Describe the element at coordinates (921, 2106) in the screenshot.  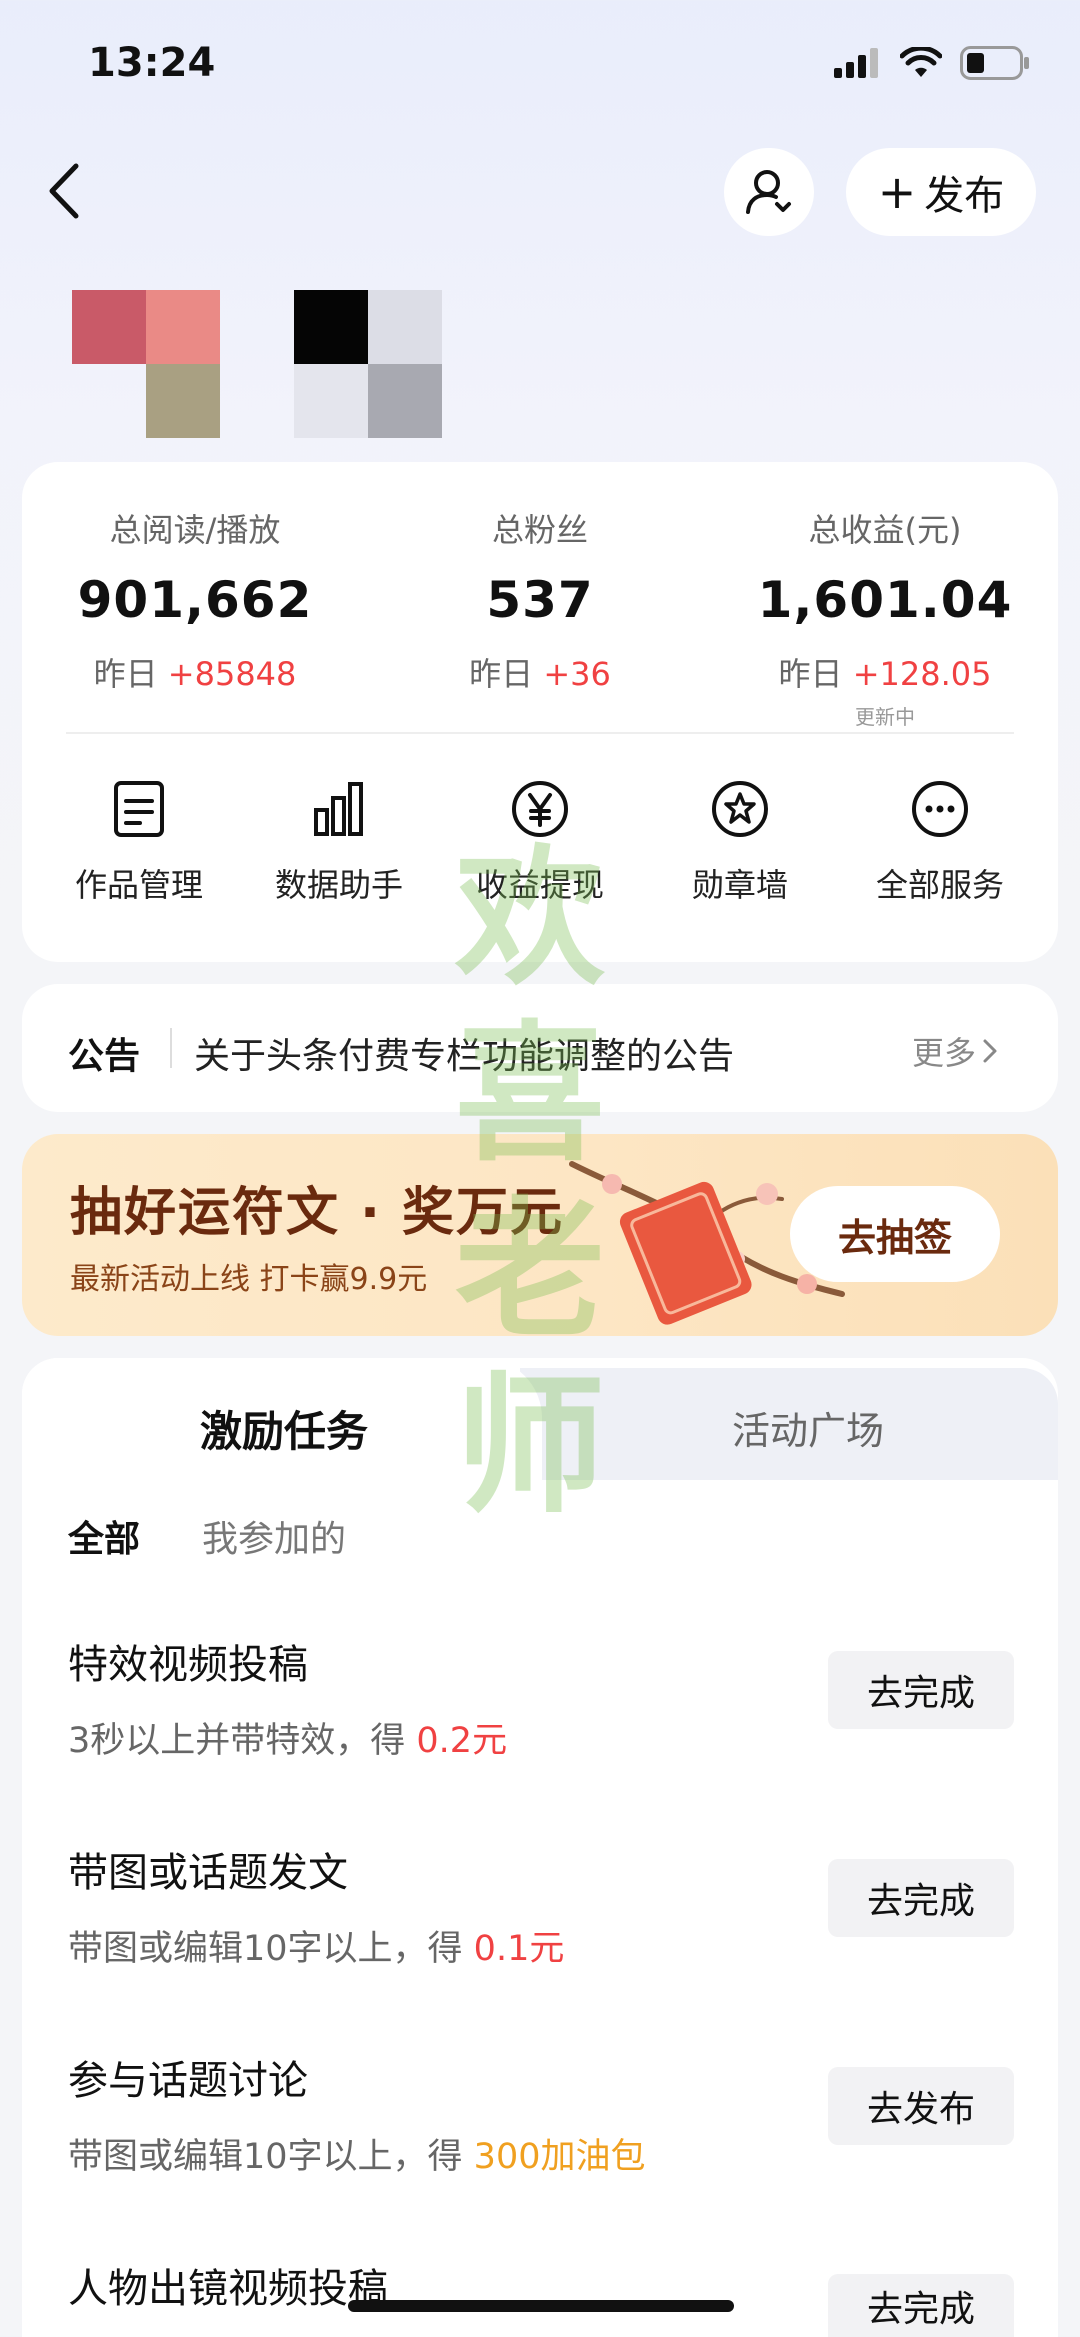
I see `task-publish-button: 去发布` at that location.